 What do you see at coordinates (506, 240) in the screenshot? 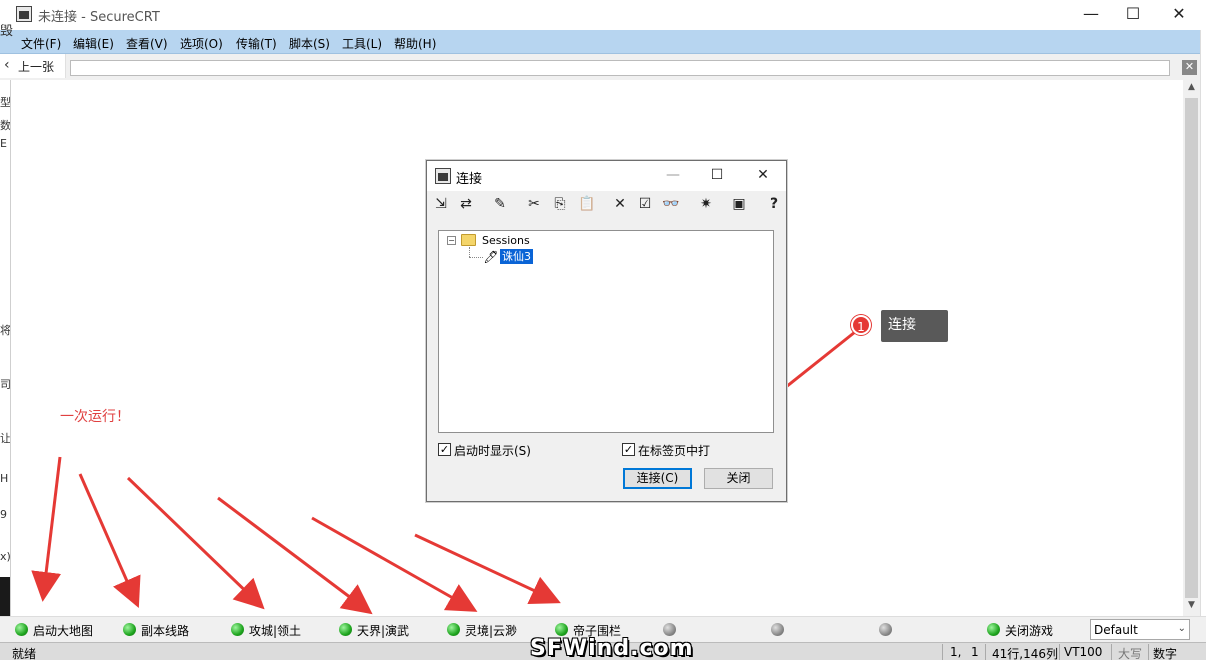
I see `tree-root-sessions: Sessions` at bounding box center [506, 240].